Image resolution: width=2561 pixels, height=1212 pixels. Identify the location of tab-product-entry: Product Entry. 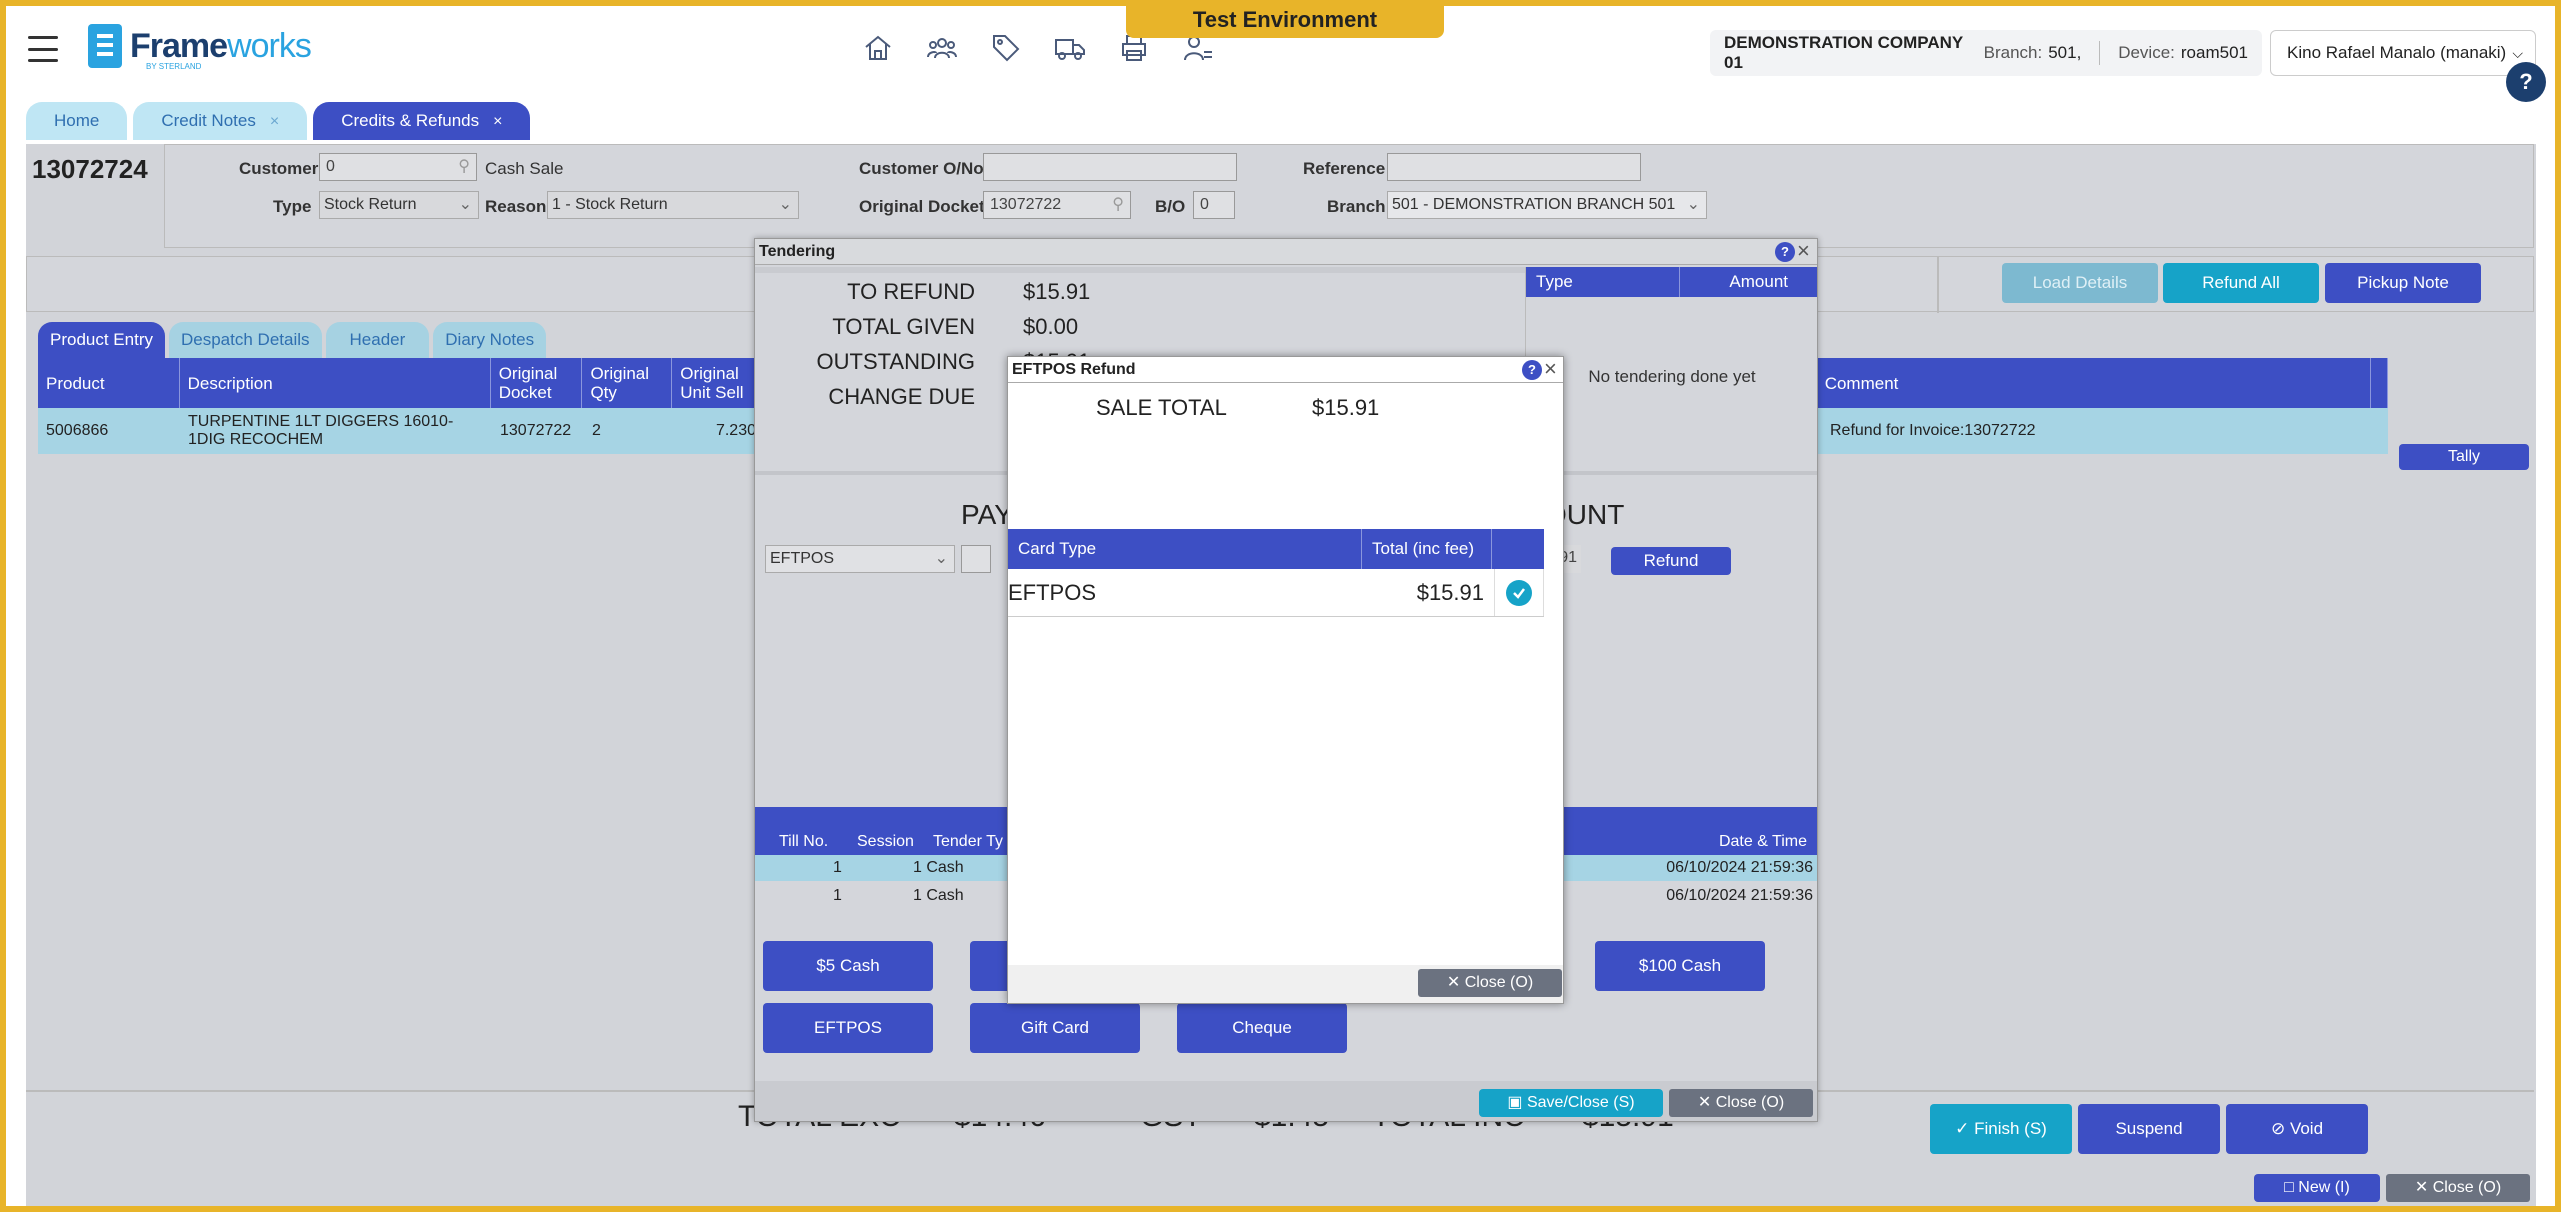
(101, 340).